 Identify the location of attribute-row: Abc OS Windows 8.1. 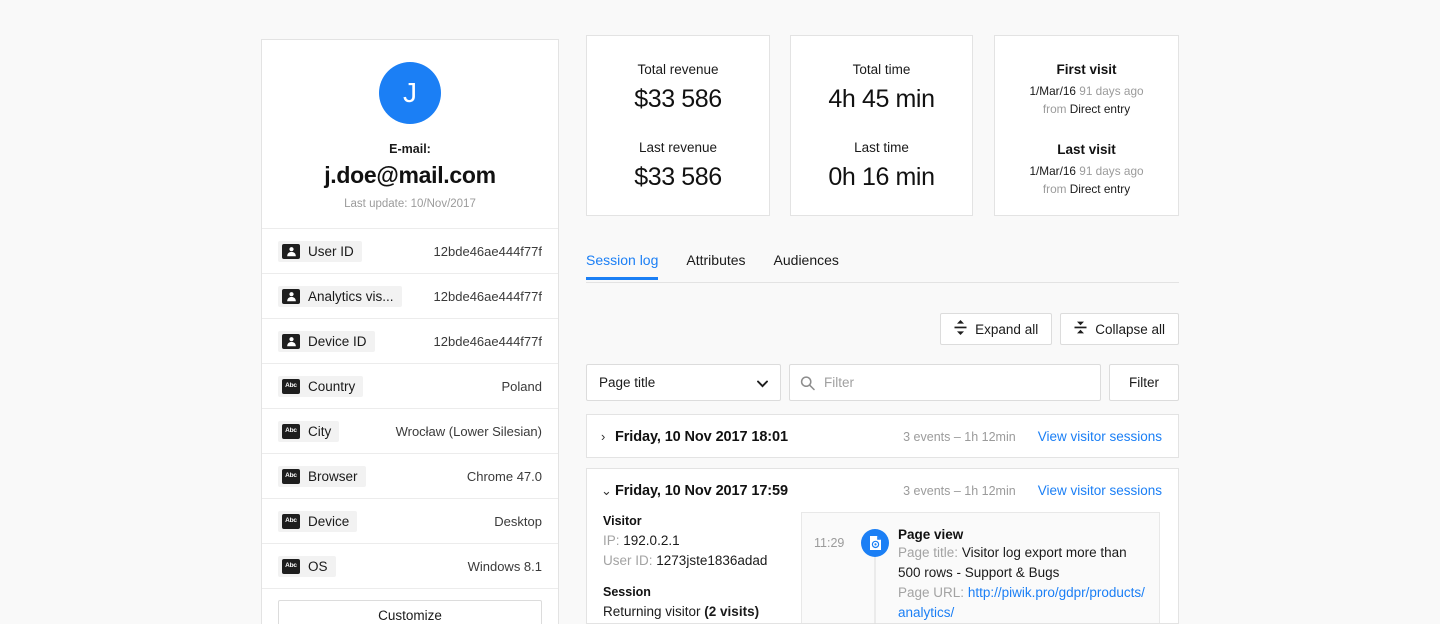
(410, 566).